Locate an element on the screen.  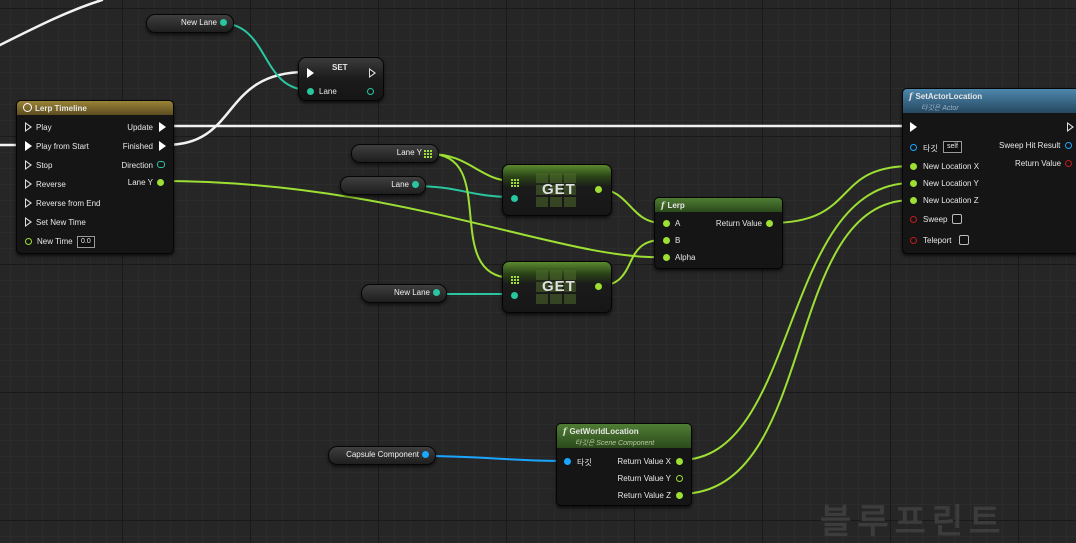
return-x-pin is located at coordinates (679, 461).